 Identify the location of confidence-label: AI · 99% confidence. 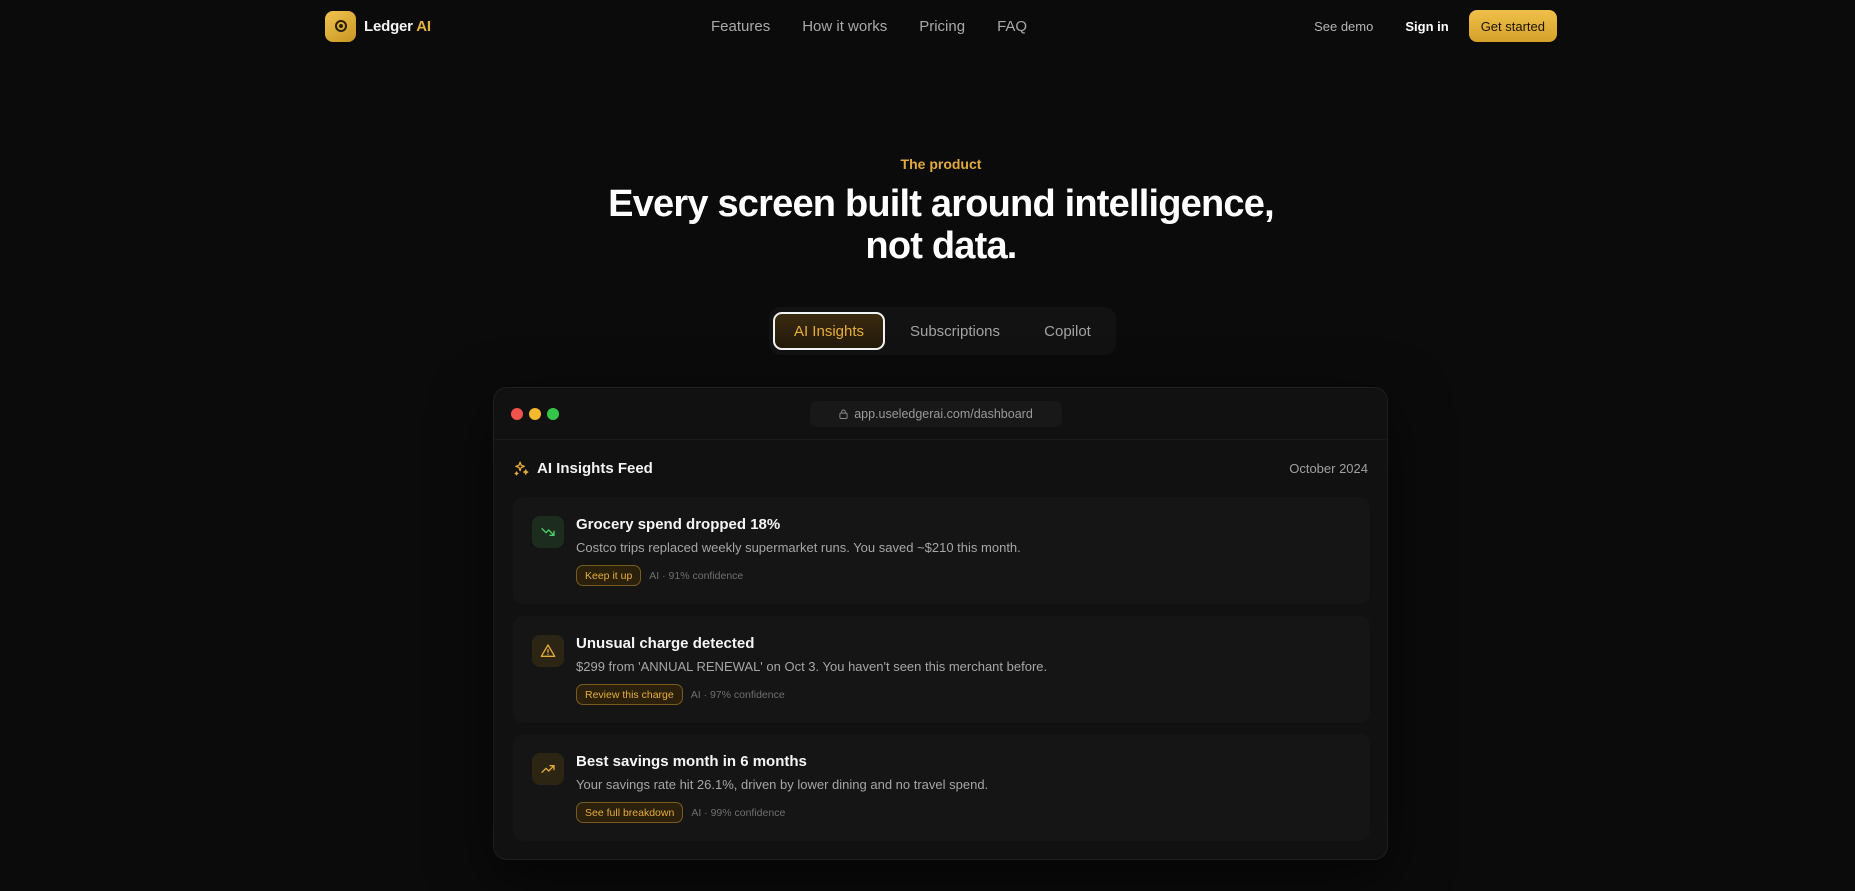
(738, 812).